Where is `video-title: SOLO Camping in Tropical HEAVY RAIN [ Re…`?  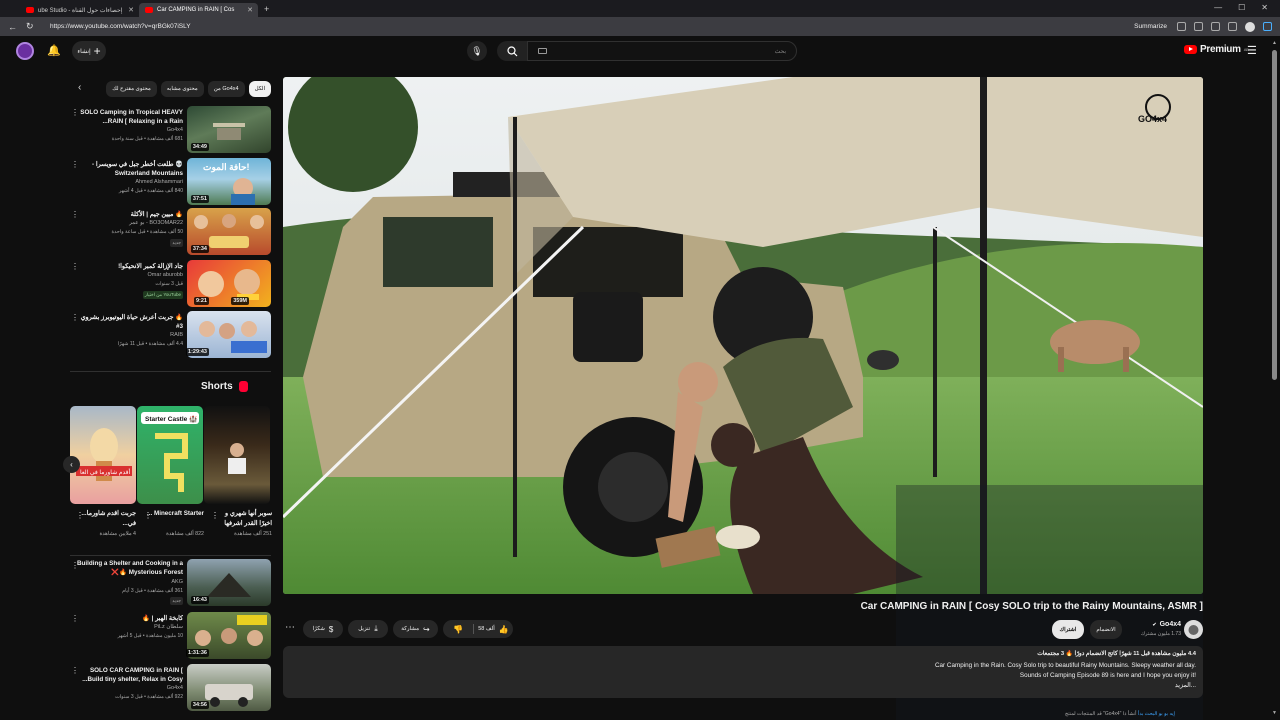 video-title: SOLO Camping in Tropical HEAVY RAIN [ Re… is located at coordinates (129, 117).